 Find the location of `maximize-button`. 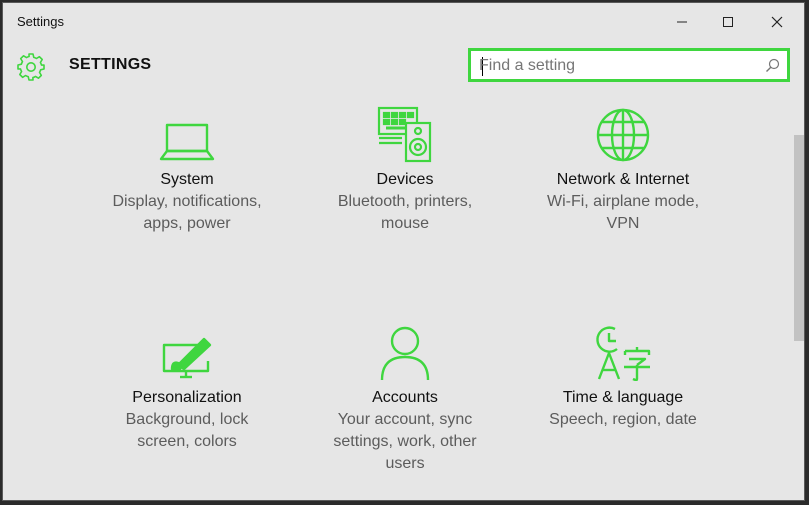

maximize-button is located at coordinates (728, 22).